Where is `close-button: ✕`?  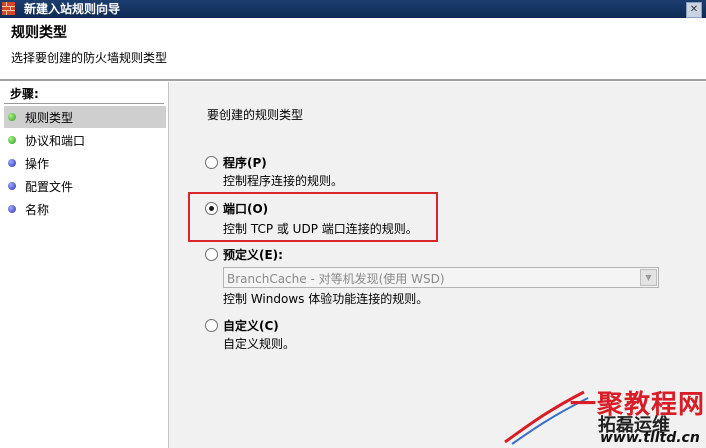
close-button: ✕ is located at coordinates (694, 10).